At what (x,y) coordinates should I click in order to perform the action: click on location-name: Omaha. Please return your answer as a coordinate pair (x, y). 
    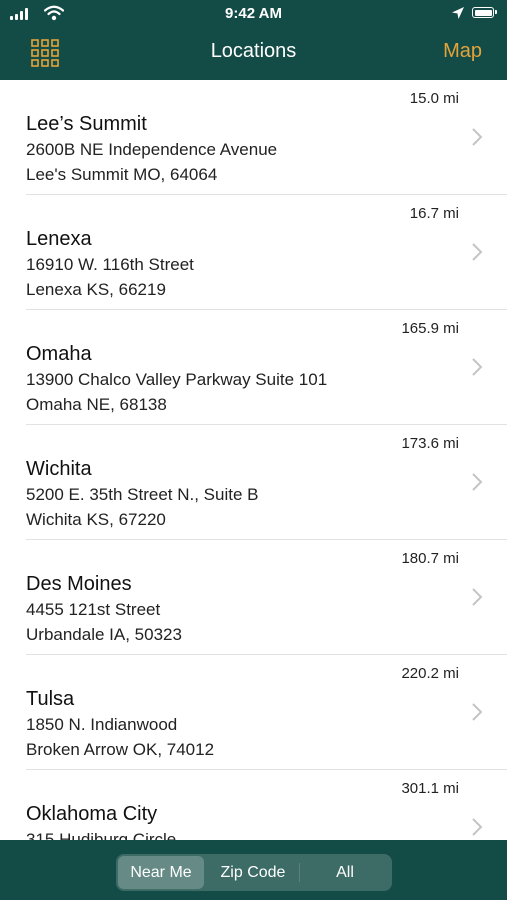
    Looking at the image, I should click on (59, 354).